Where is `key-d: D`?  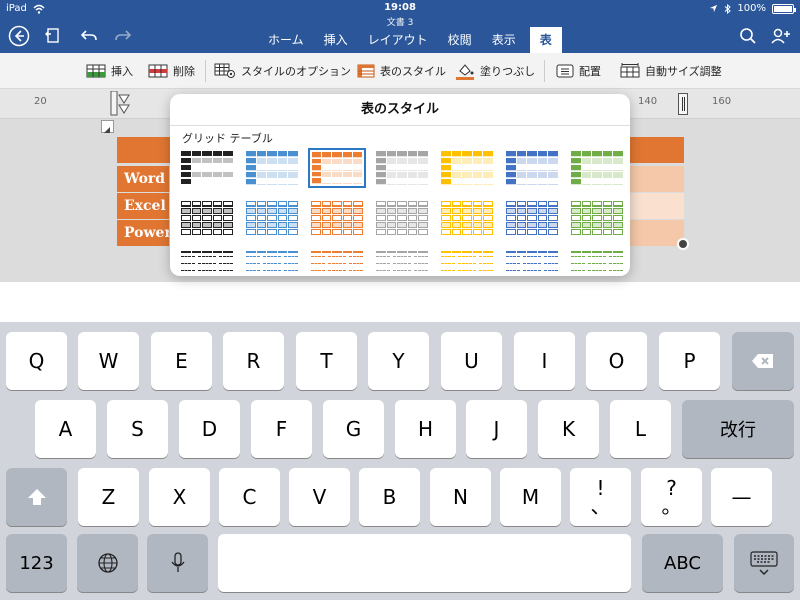 key-d: D is located at coordinates (209, 429).